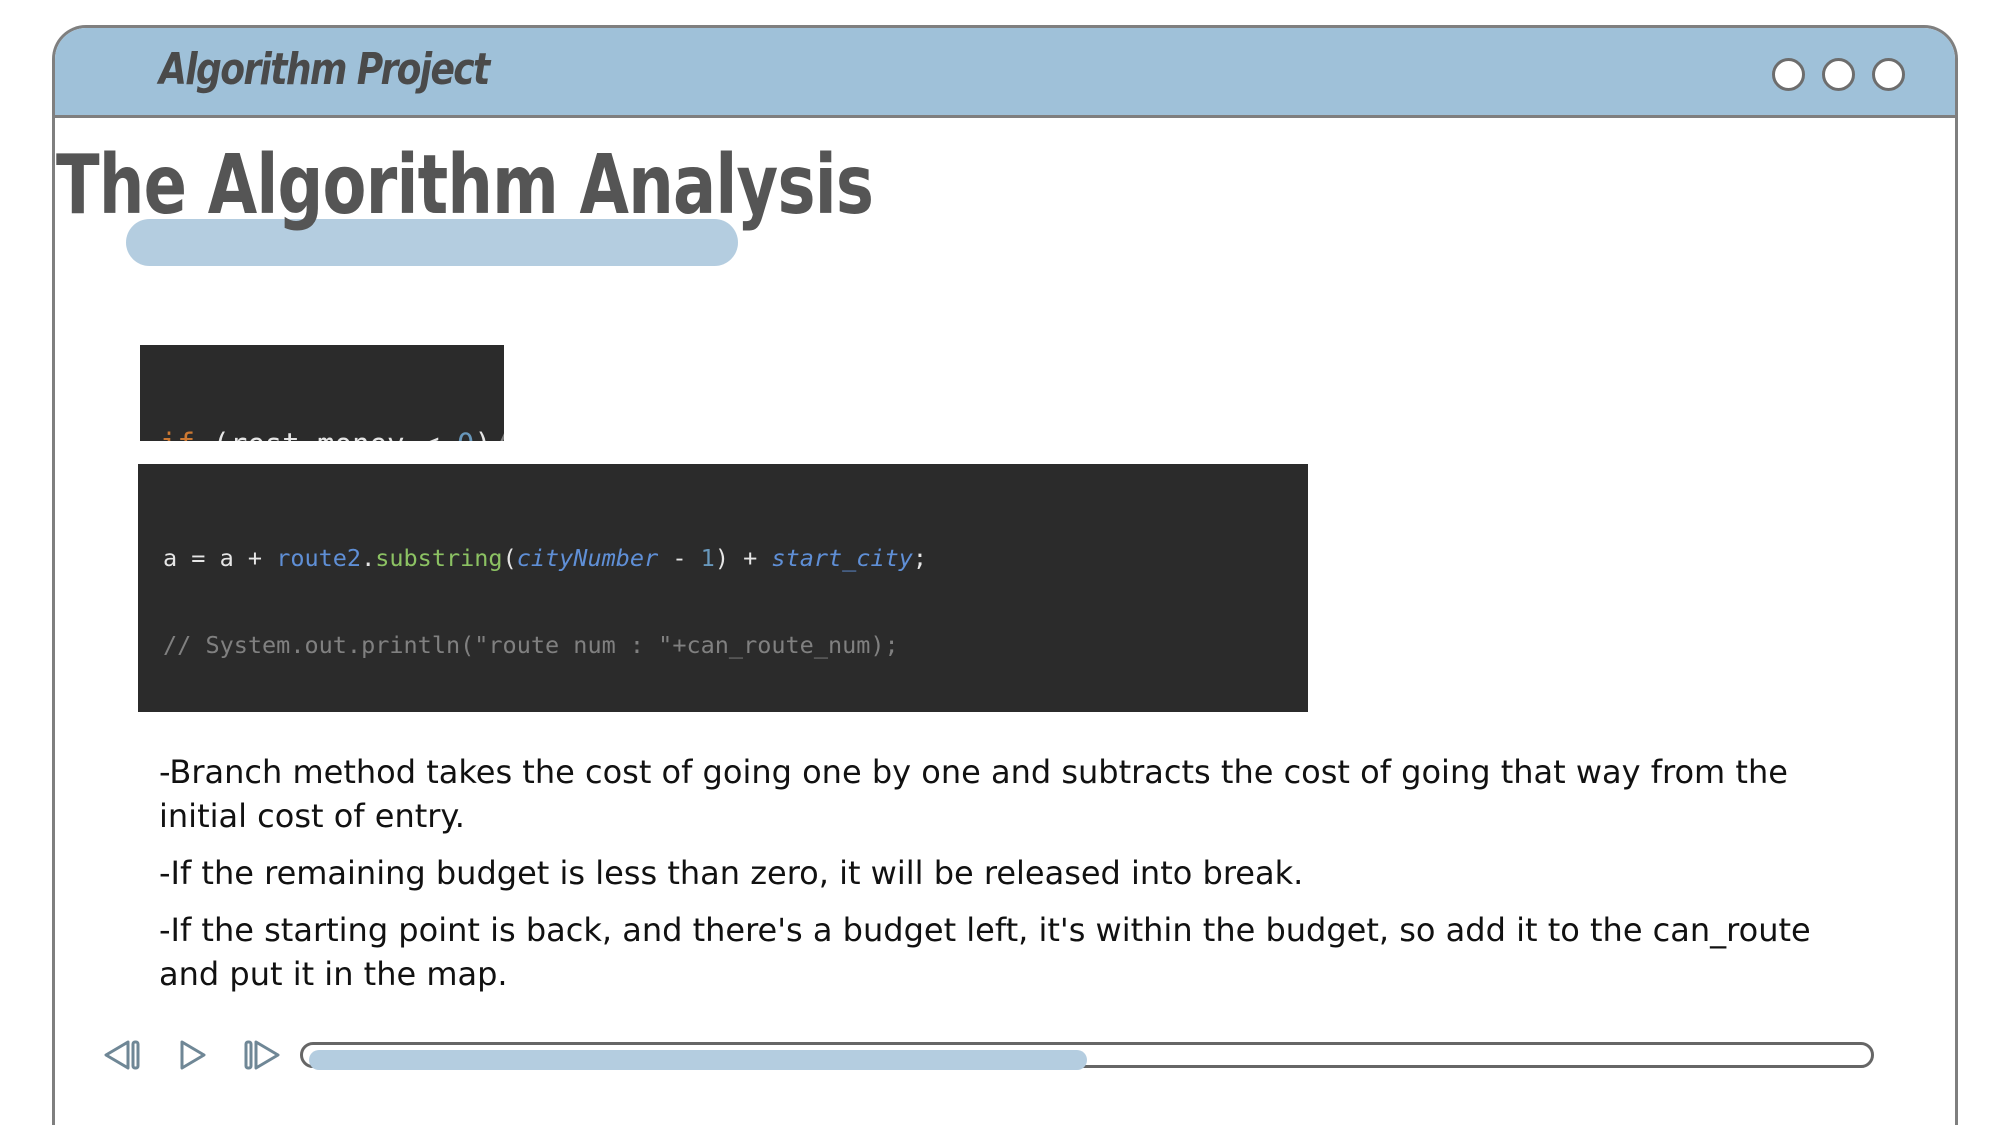  What do you see at coordinates (122, 1055) in the screenshot?
I see `skip-back-icon` at bounding box center [122, 1055].